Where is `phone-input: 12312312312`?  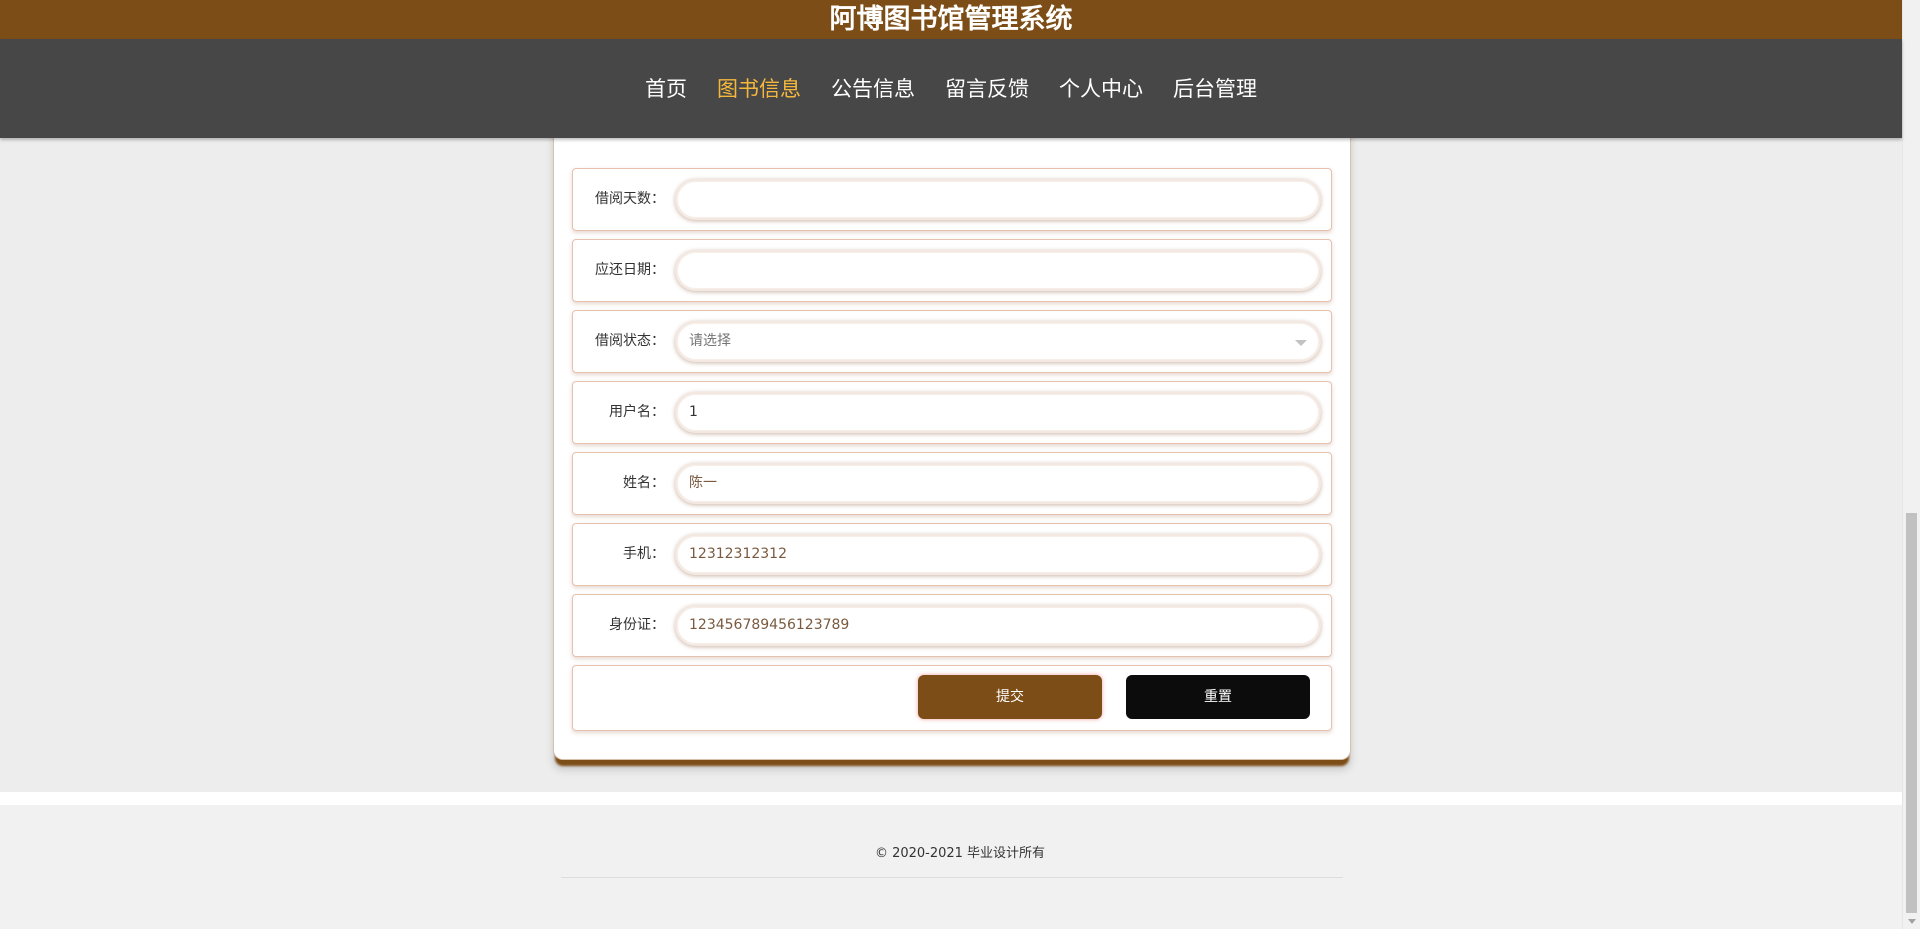 phone-input: 12312312312 is located at coordinates (998, 554).